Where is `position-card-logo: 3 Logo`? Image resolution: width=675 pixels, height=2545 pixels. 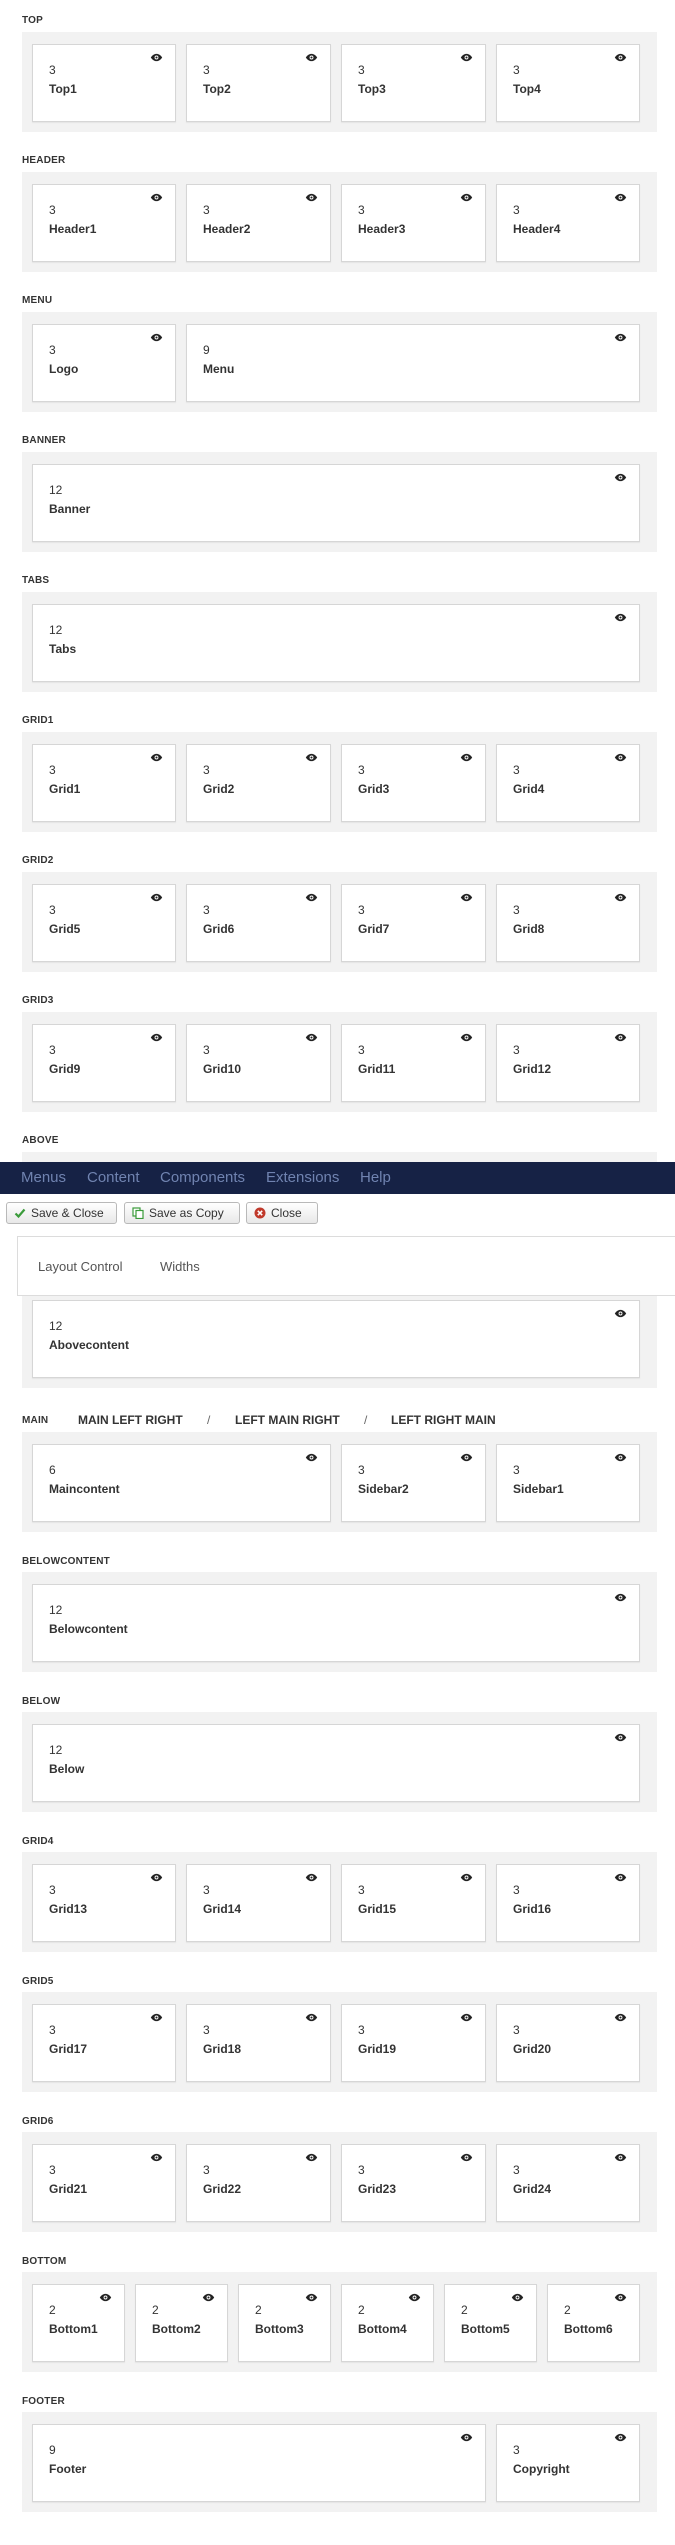 position-card-logo: 3 Logo is located at coordinates (104, 363).